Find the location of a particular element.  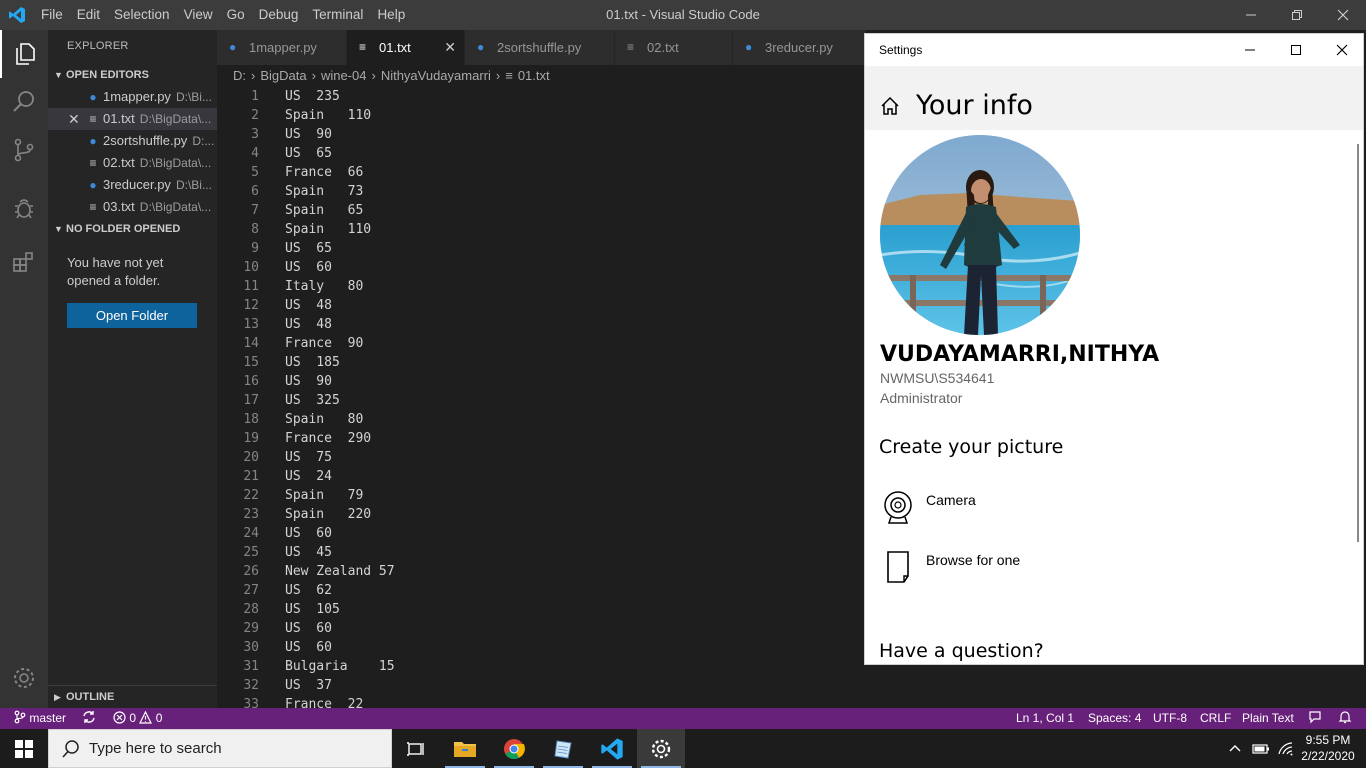

editor-line: 3 US 90 is located at coordinates (540, 134).